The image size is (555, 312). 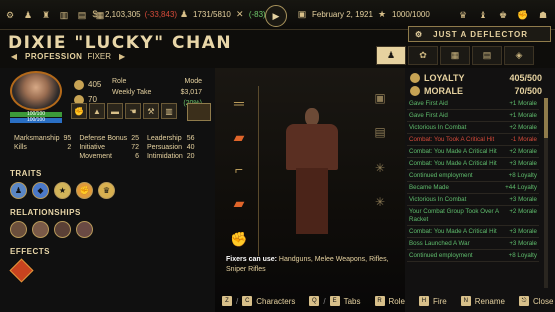 I want to click on effects-title: EFFECTS, so click(x=30, y=251).